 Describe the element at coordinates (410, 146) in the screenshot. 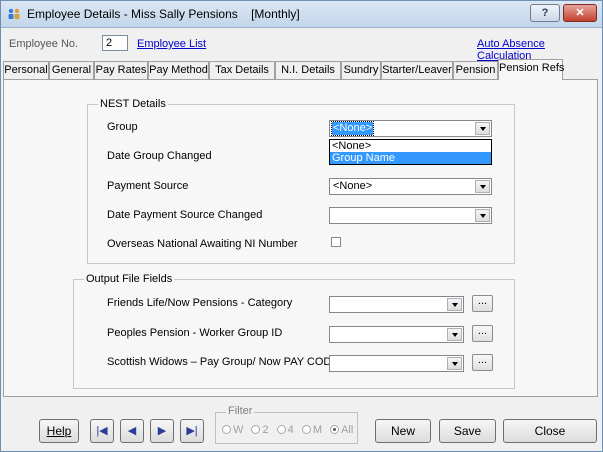

I see `group-option-none: <None>` at that location.